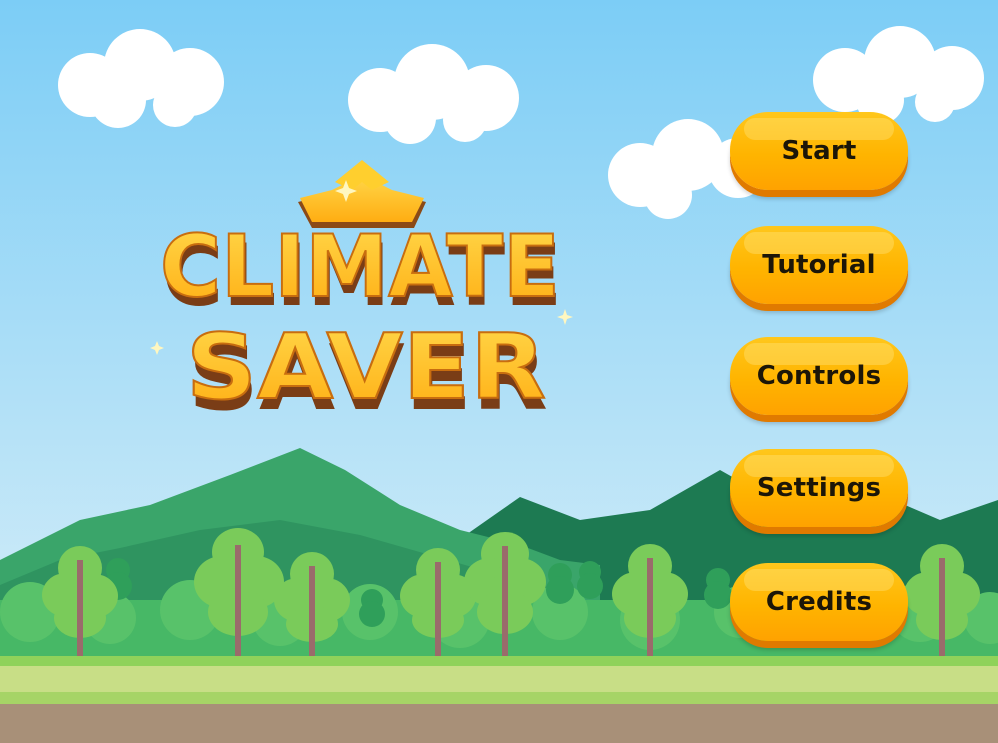 The height and width of the screenshot is (743, 998). I want to click on controls-button-label: Controls, so click(819, 376).